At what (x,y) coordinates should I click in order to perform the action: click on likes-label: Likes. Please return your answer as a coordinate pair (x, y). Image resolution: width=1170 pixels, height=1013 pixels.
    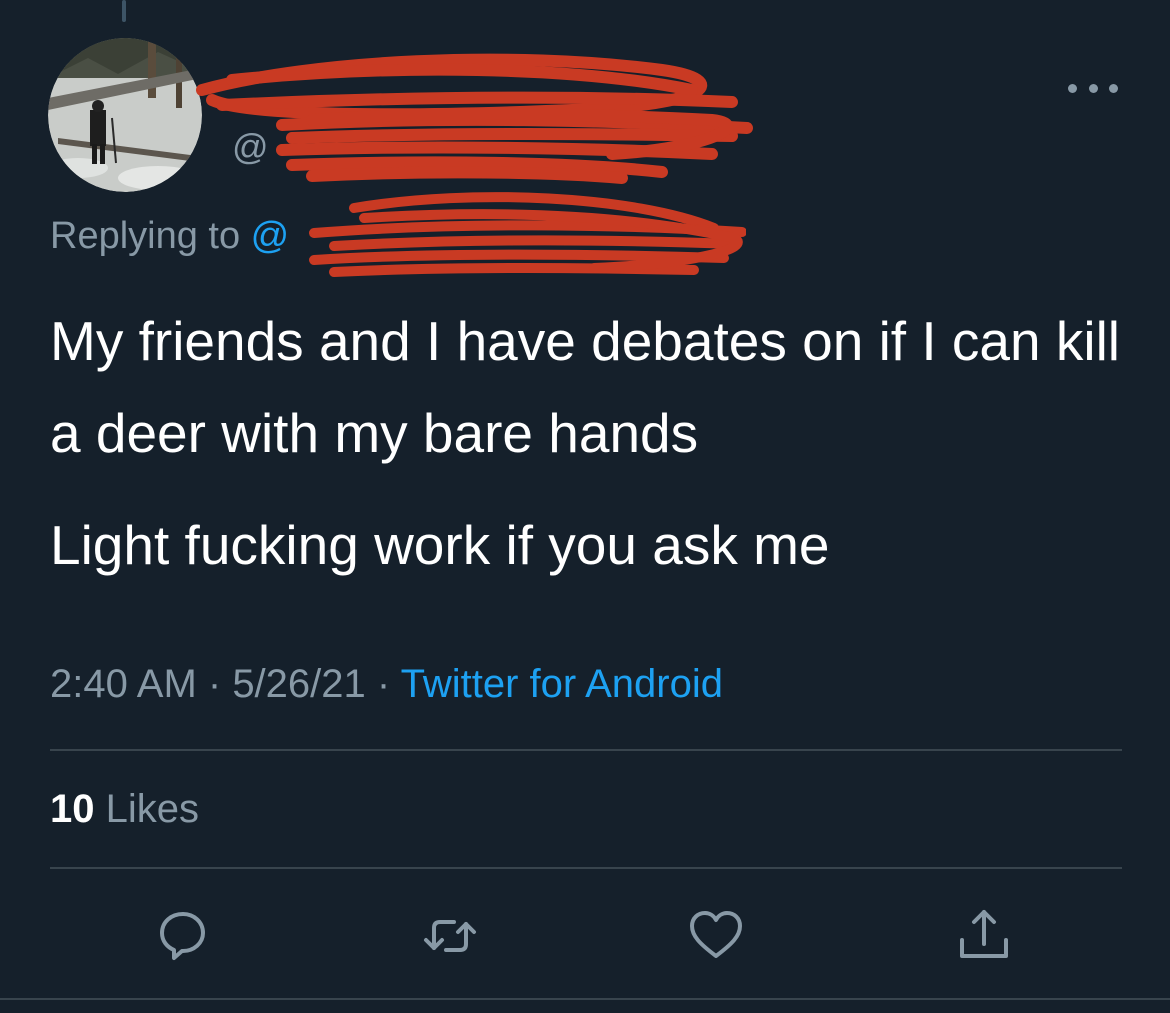
    Looking at the image, I should click on (146, 809).